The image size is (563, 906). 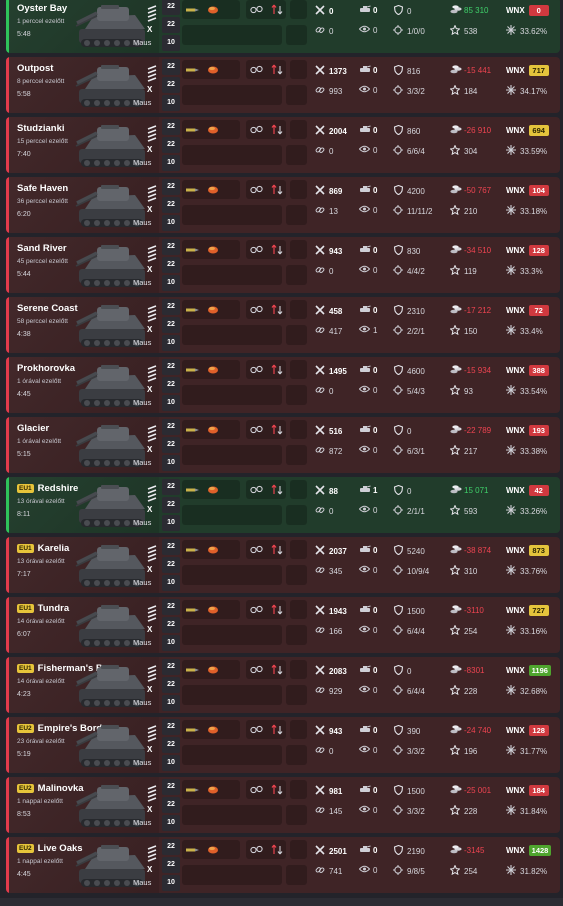 I want to click on stat-xp: 184, so click(x=463, y=90).